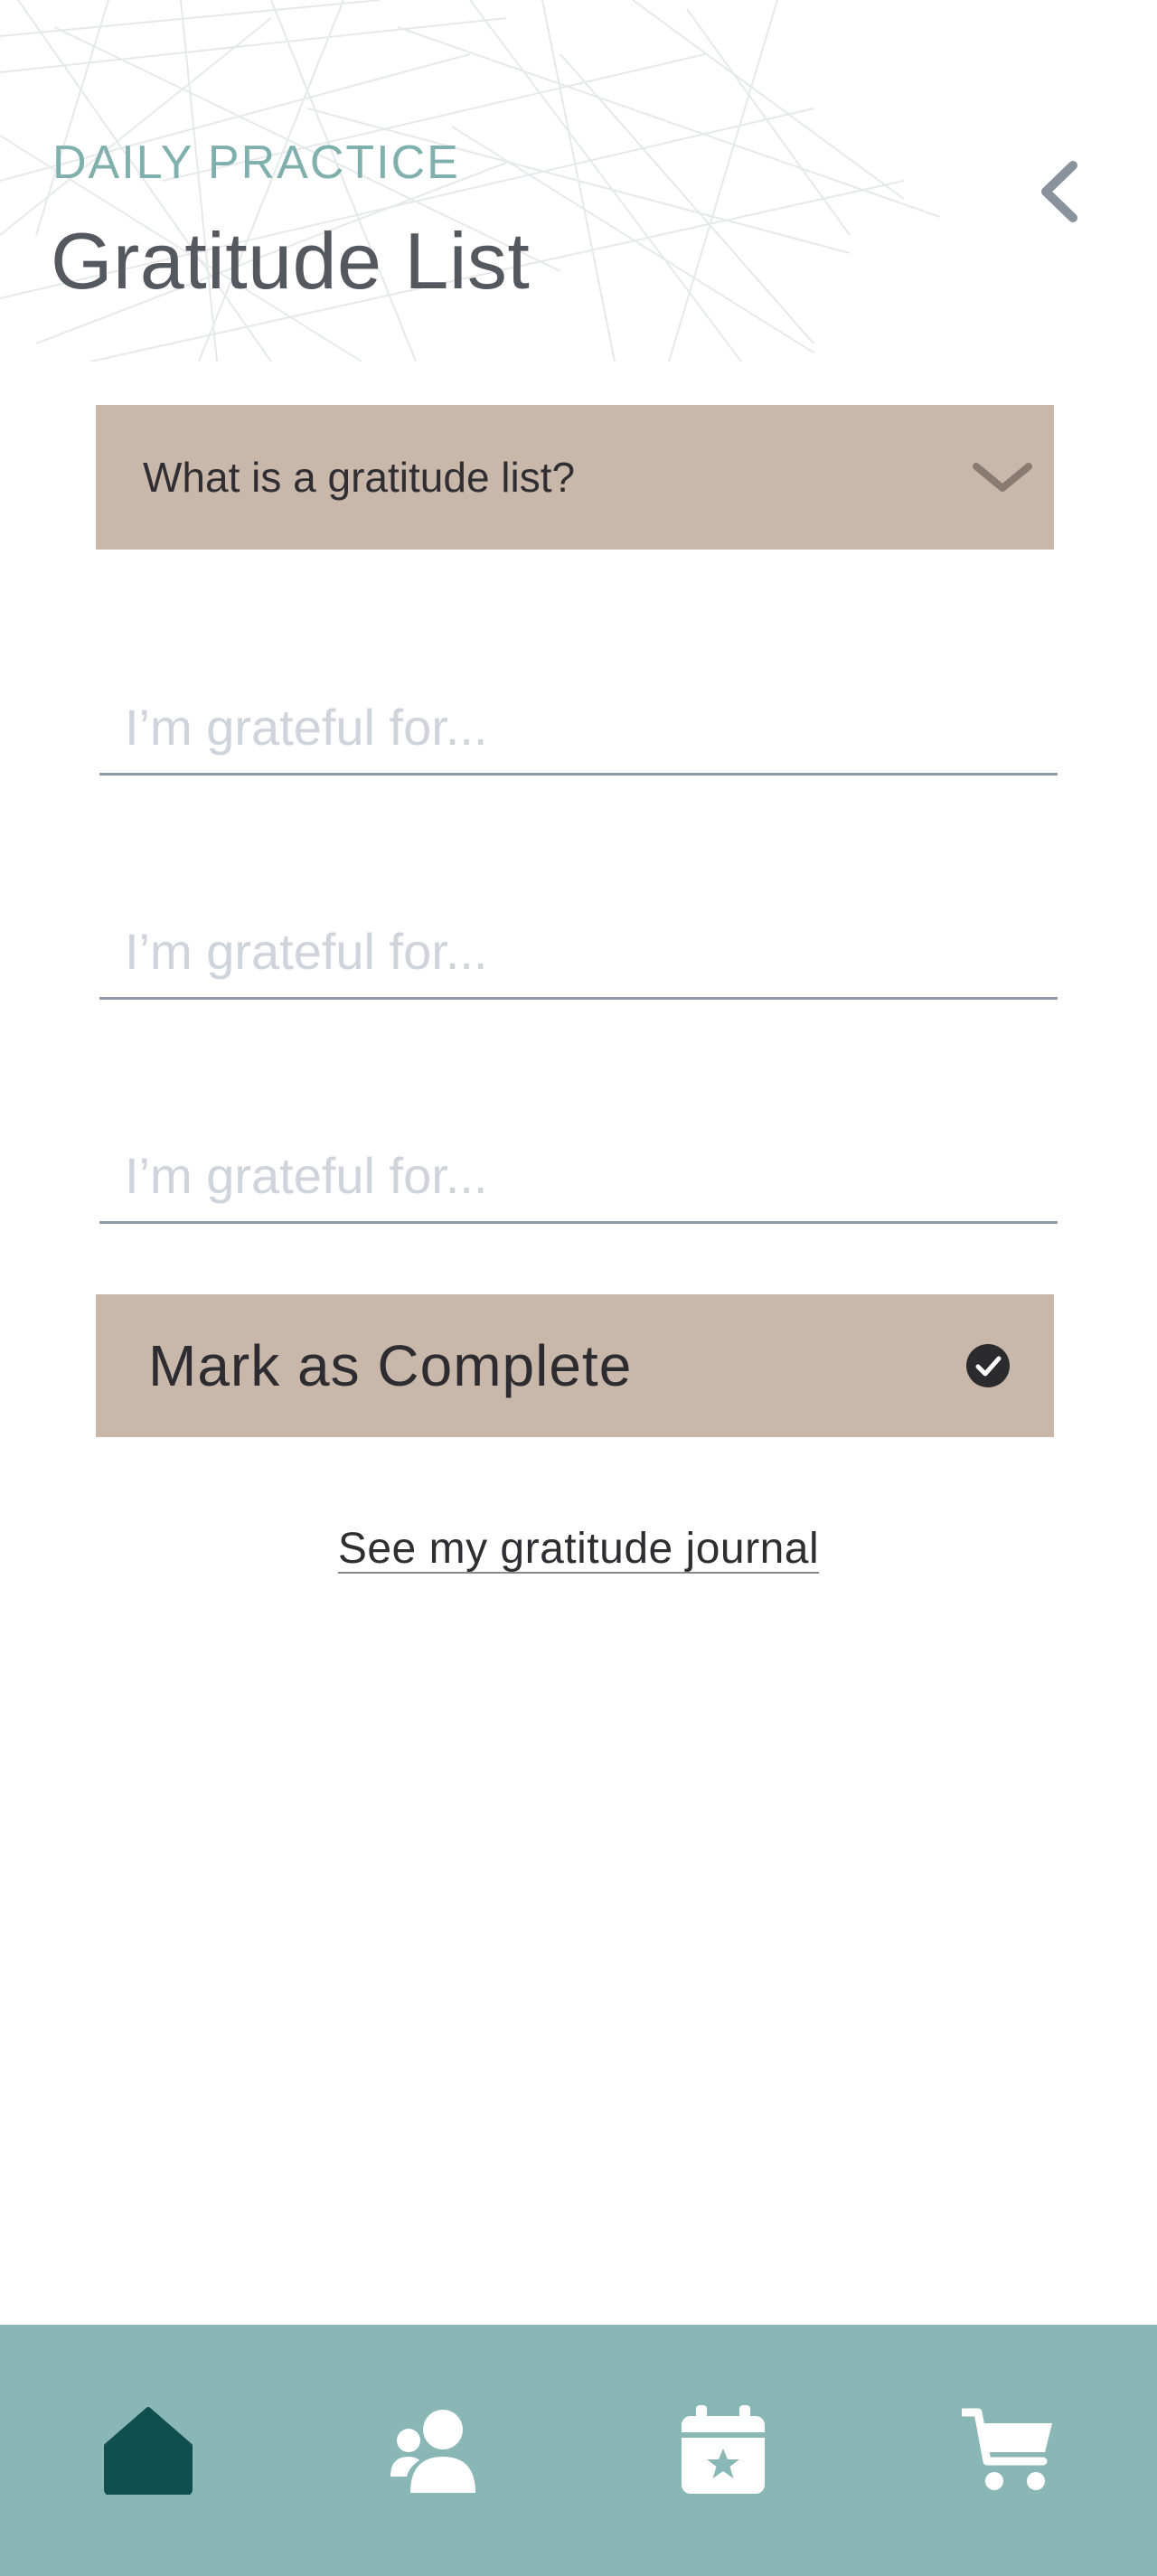  I want to click on nav-cart, so click(1009, 2450).